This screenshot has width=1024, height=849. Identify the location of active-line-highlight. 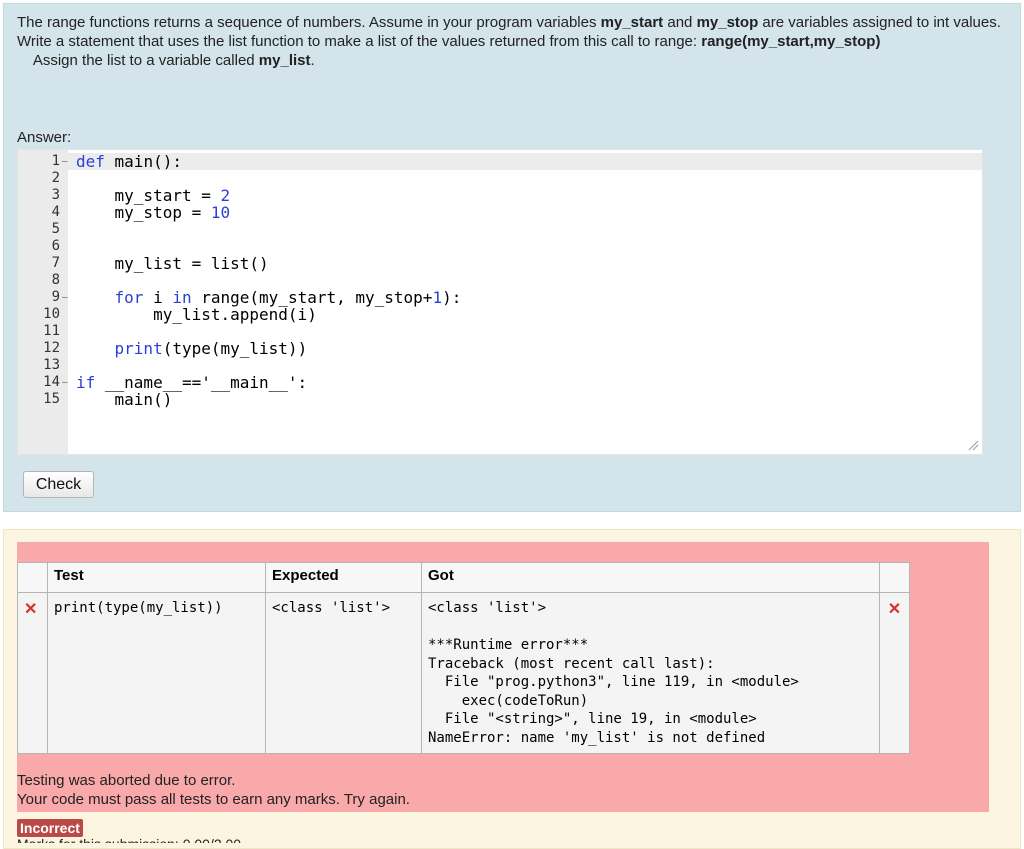
(525, 161).